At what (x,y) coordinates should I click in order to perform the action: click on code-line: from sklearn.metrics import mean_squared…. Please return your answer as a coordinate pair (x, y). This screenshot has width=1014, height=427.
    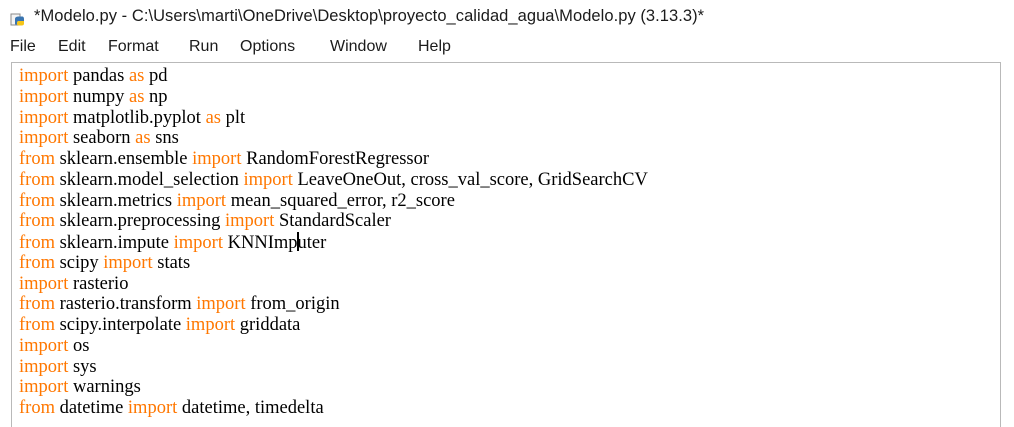
    Looking at the image, I should click on (333, 201).